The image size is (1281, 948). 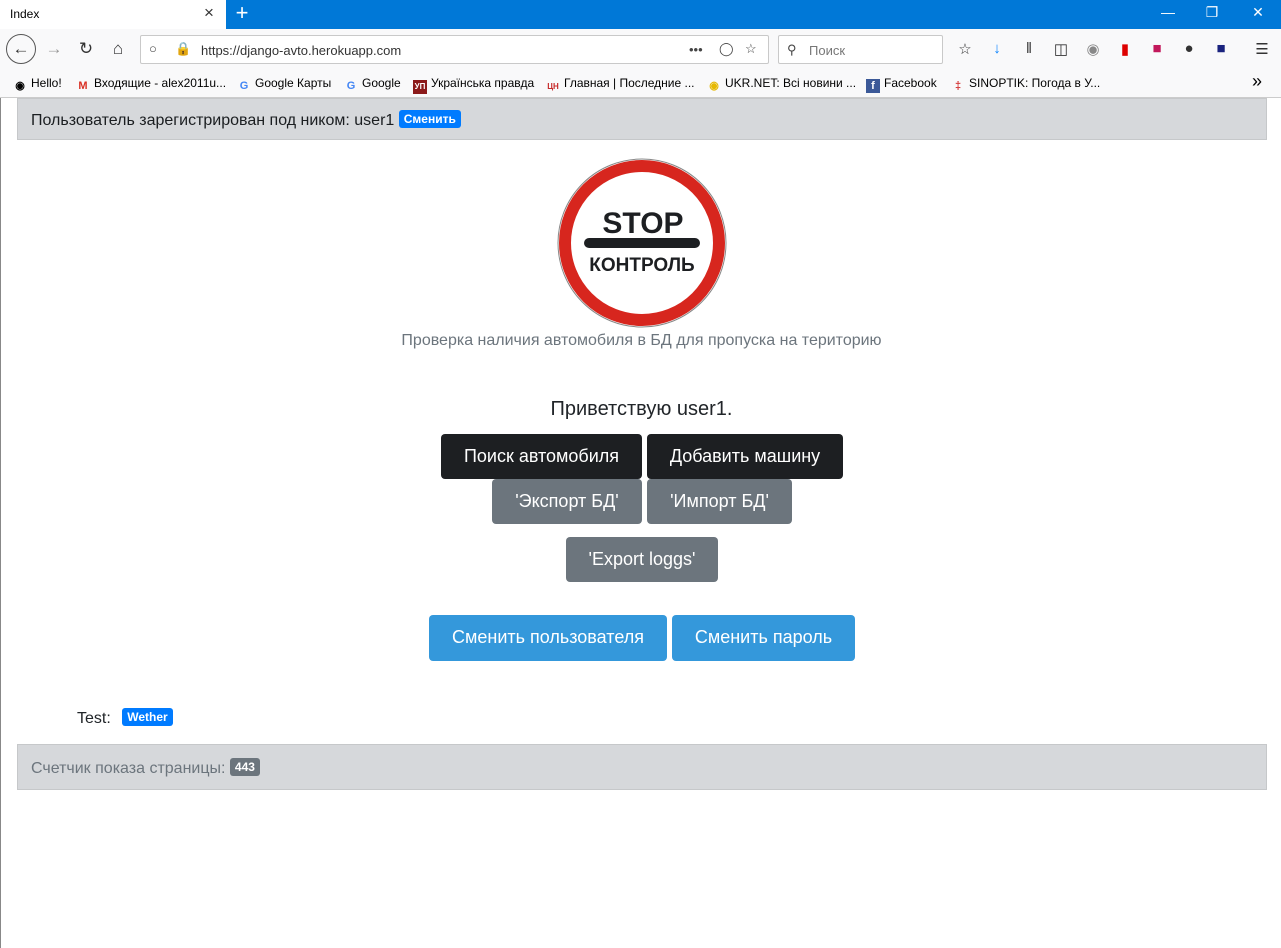 I want to click on add-car-button: Добавить машину, so click(x=745, y=456).